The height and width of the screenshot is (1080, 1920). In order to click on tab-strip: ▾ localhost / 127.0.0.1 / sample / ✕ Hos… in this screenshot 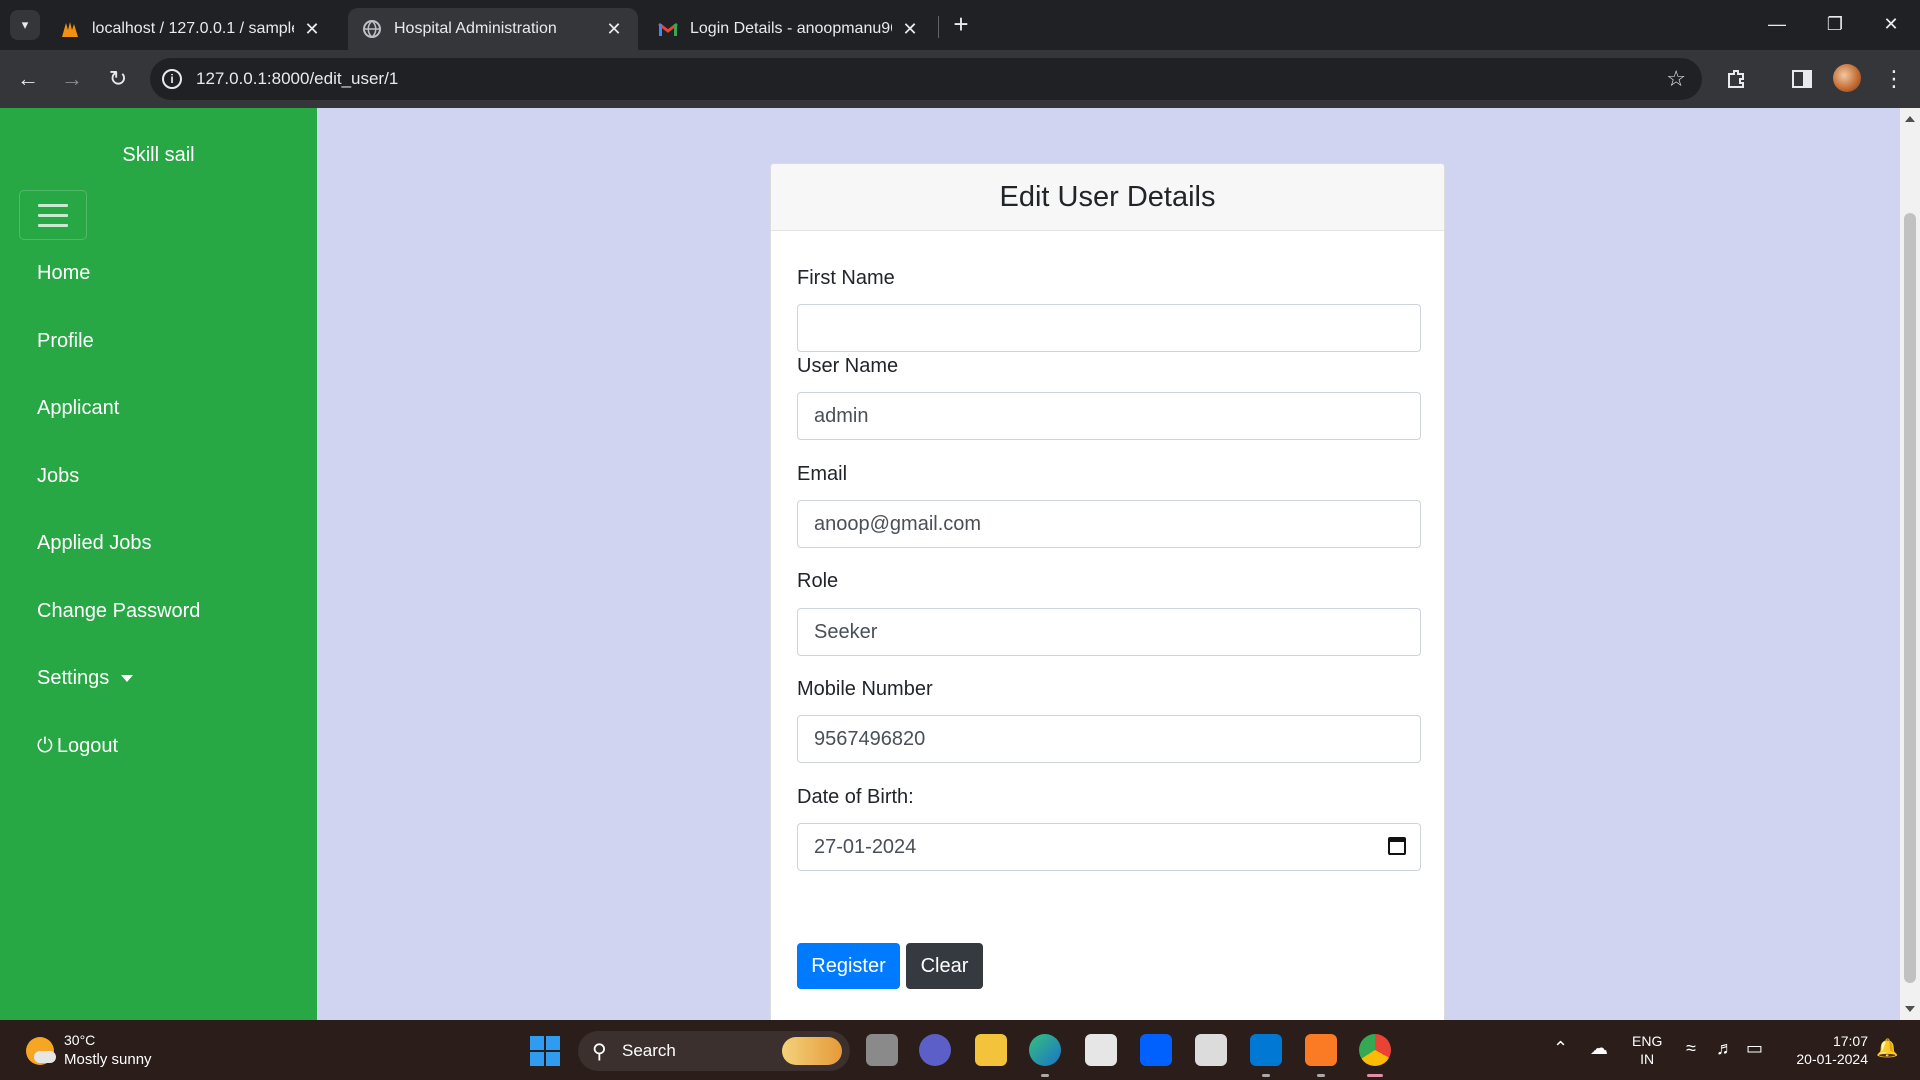, I will do `click(960, 25)`.